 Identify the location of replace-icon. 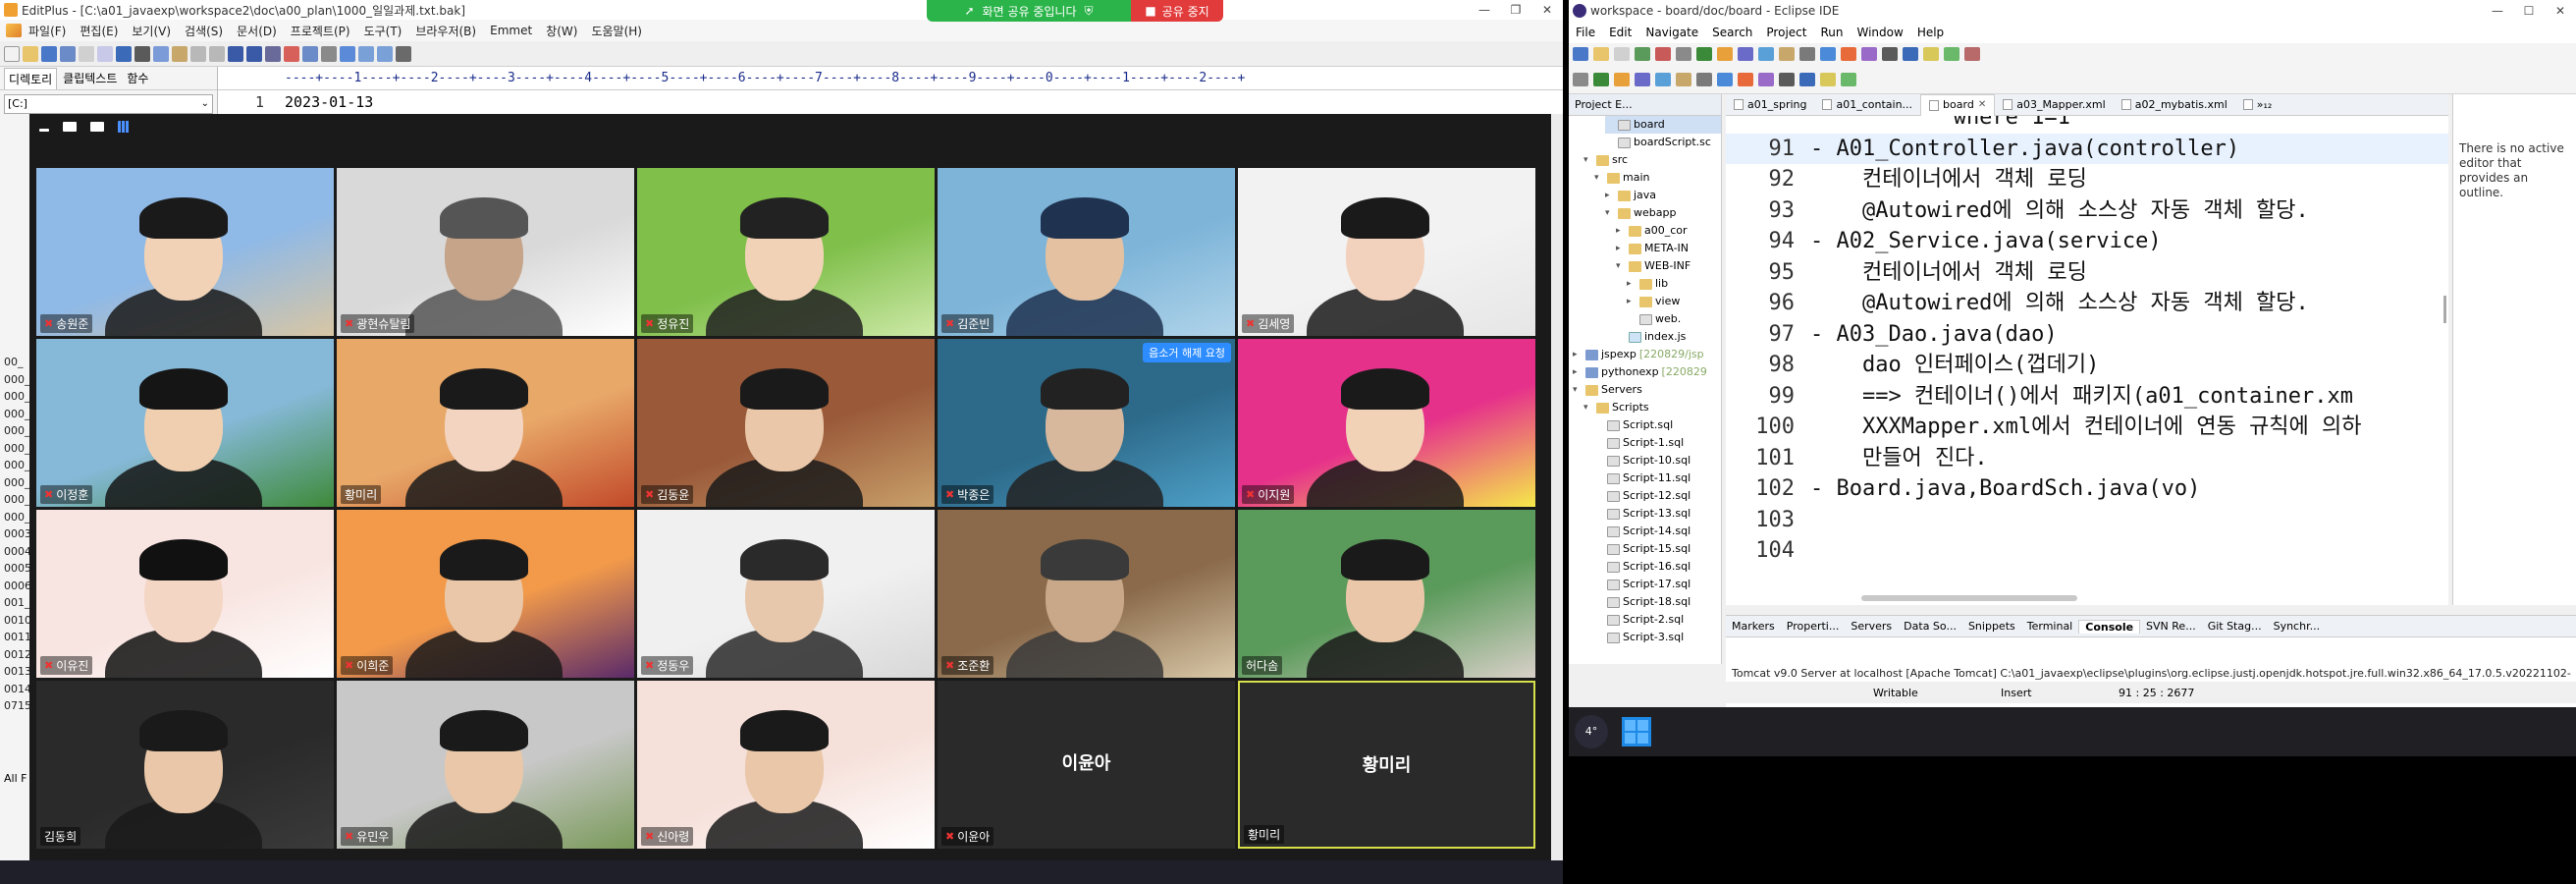
(254, 53).